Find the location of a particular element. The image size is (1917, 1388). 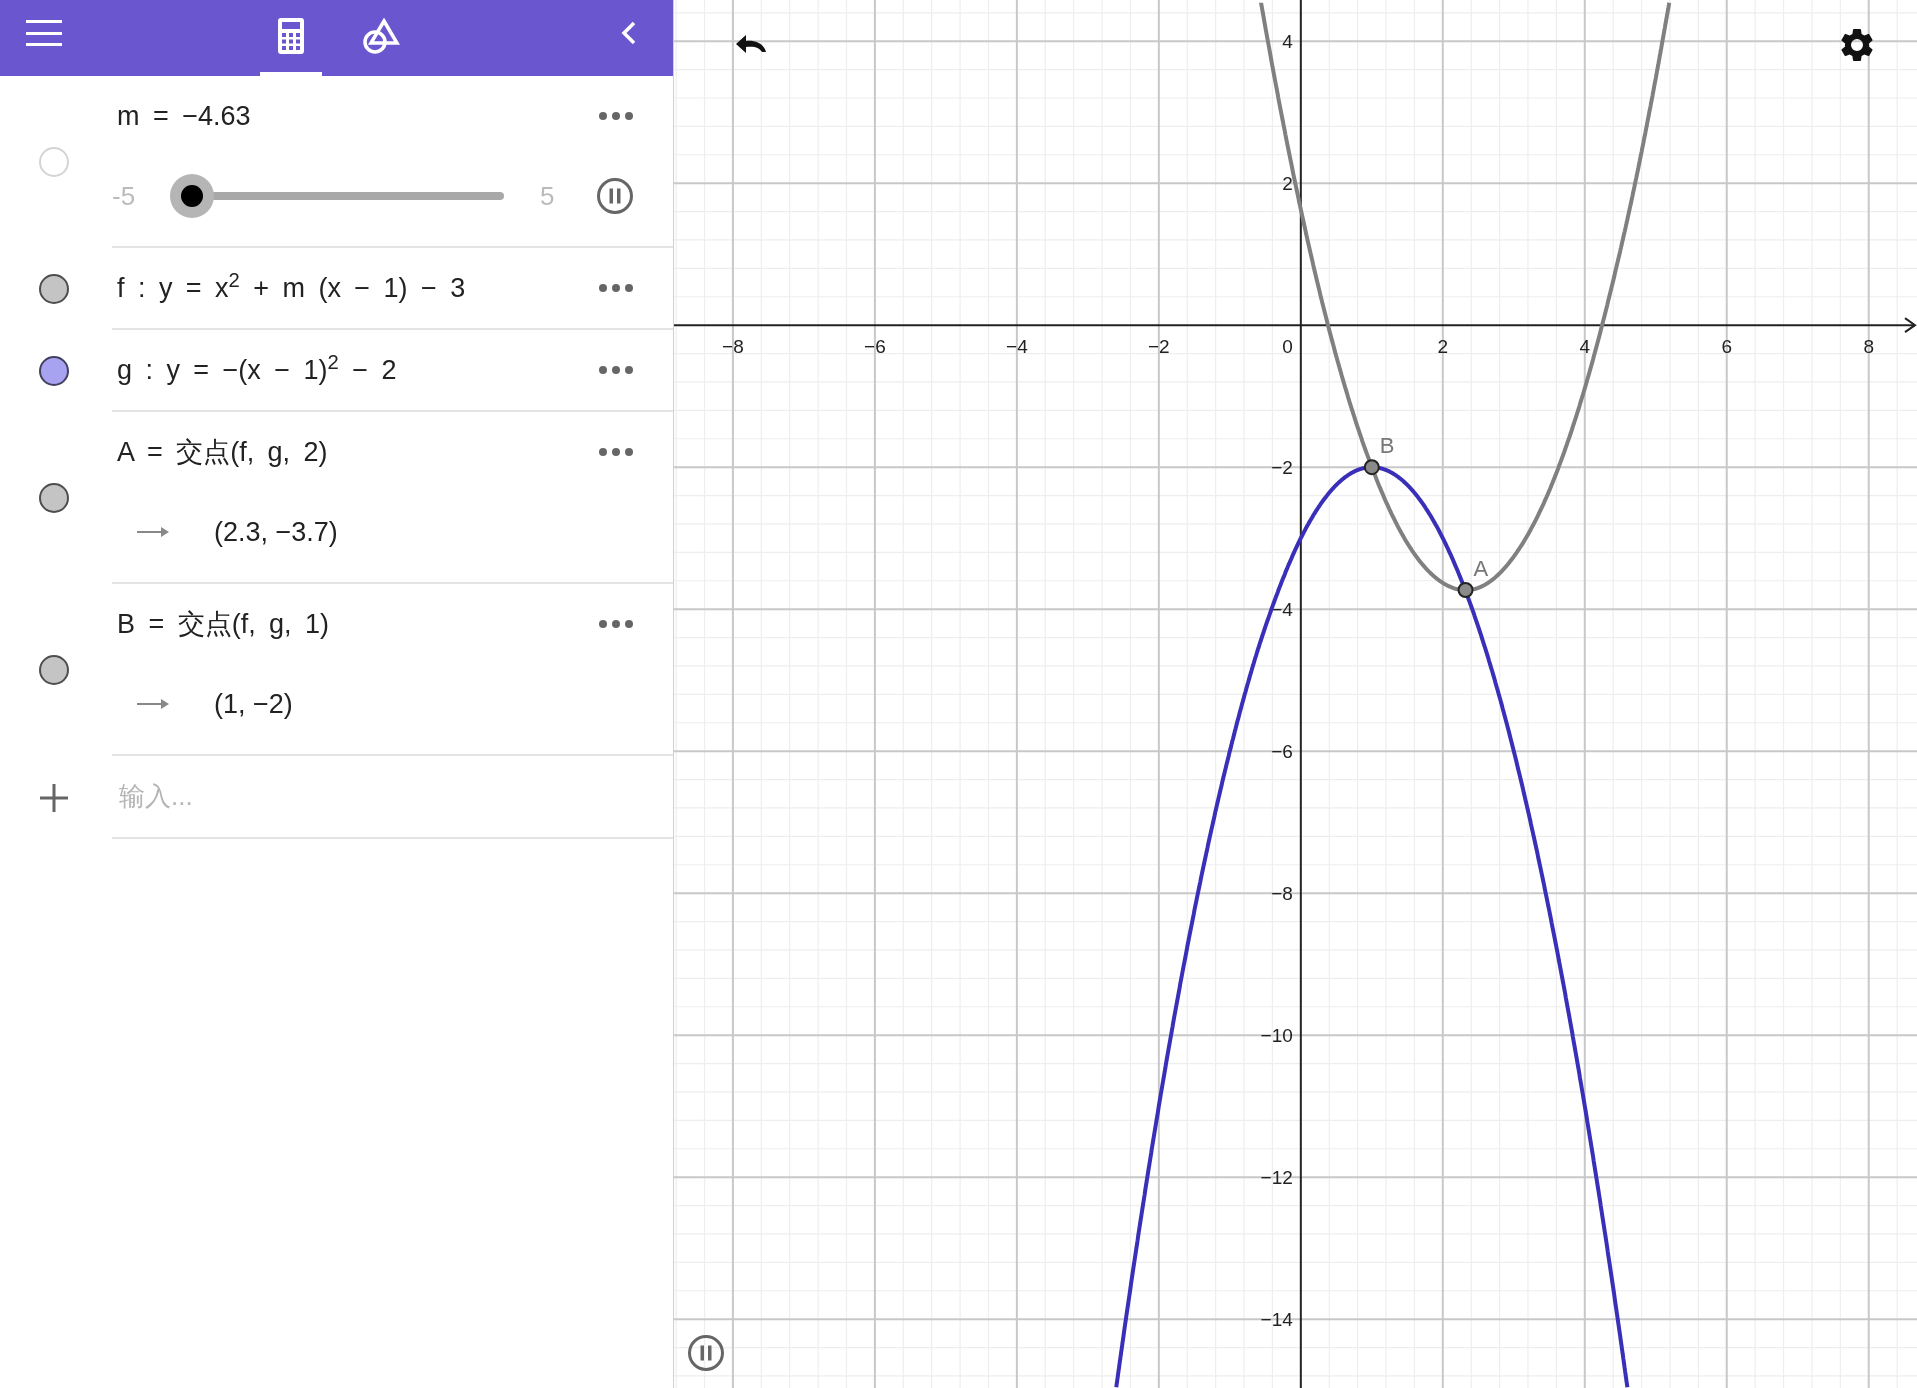

slider-min-label: -5 is located at coordinates (124, 196).